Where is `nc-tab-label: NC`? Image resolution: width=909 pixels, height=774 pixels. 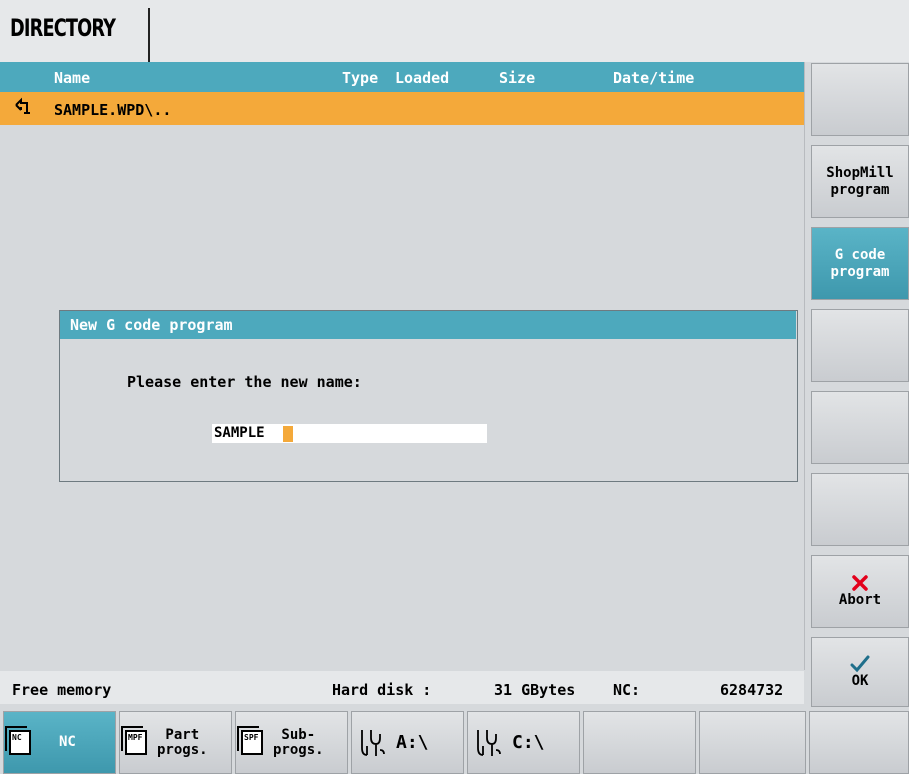 nc-tab-label: NC is located at coordinates (67, 742).